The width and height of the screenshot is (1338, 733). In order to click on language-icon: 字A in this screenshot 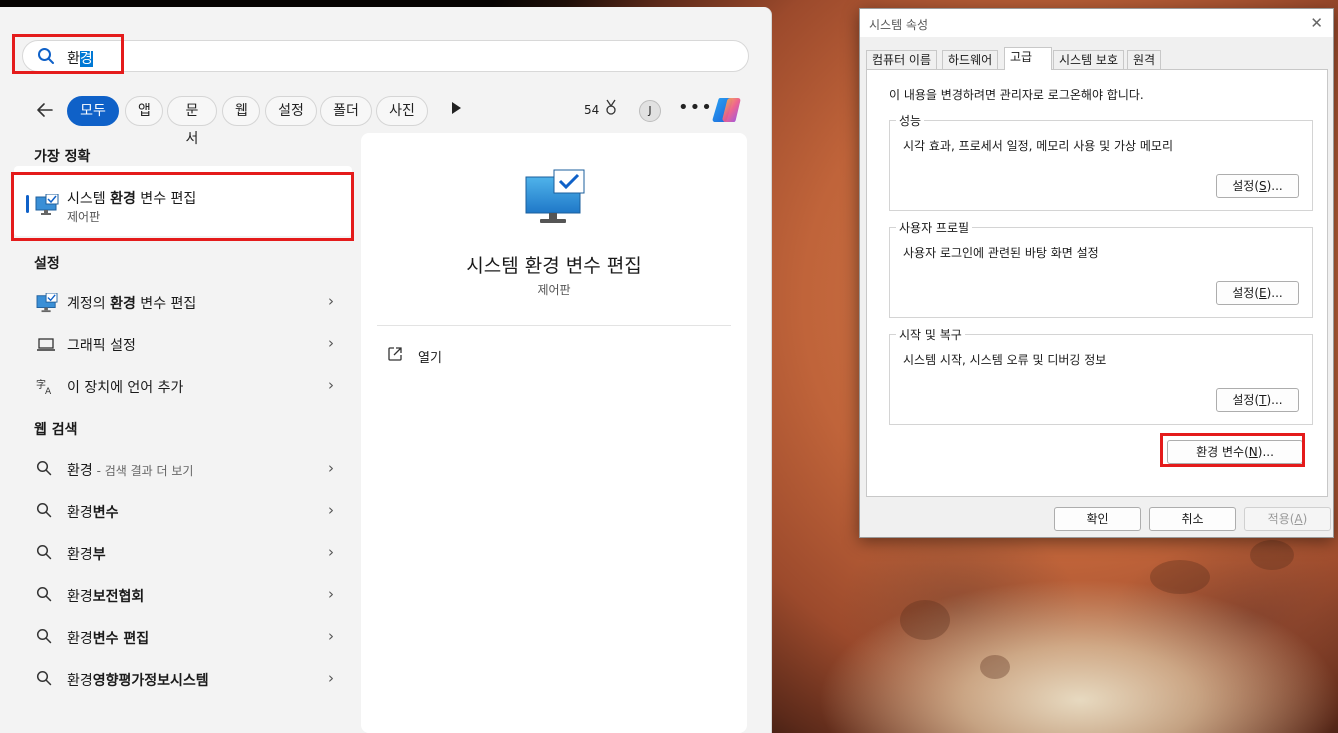, I will do `click(46, 388)`.